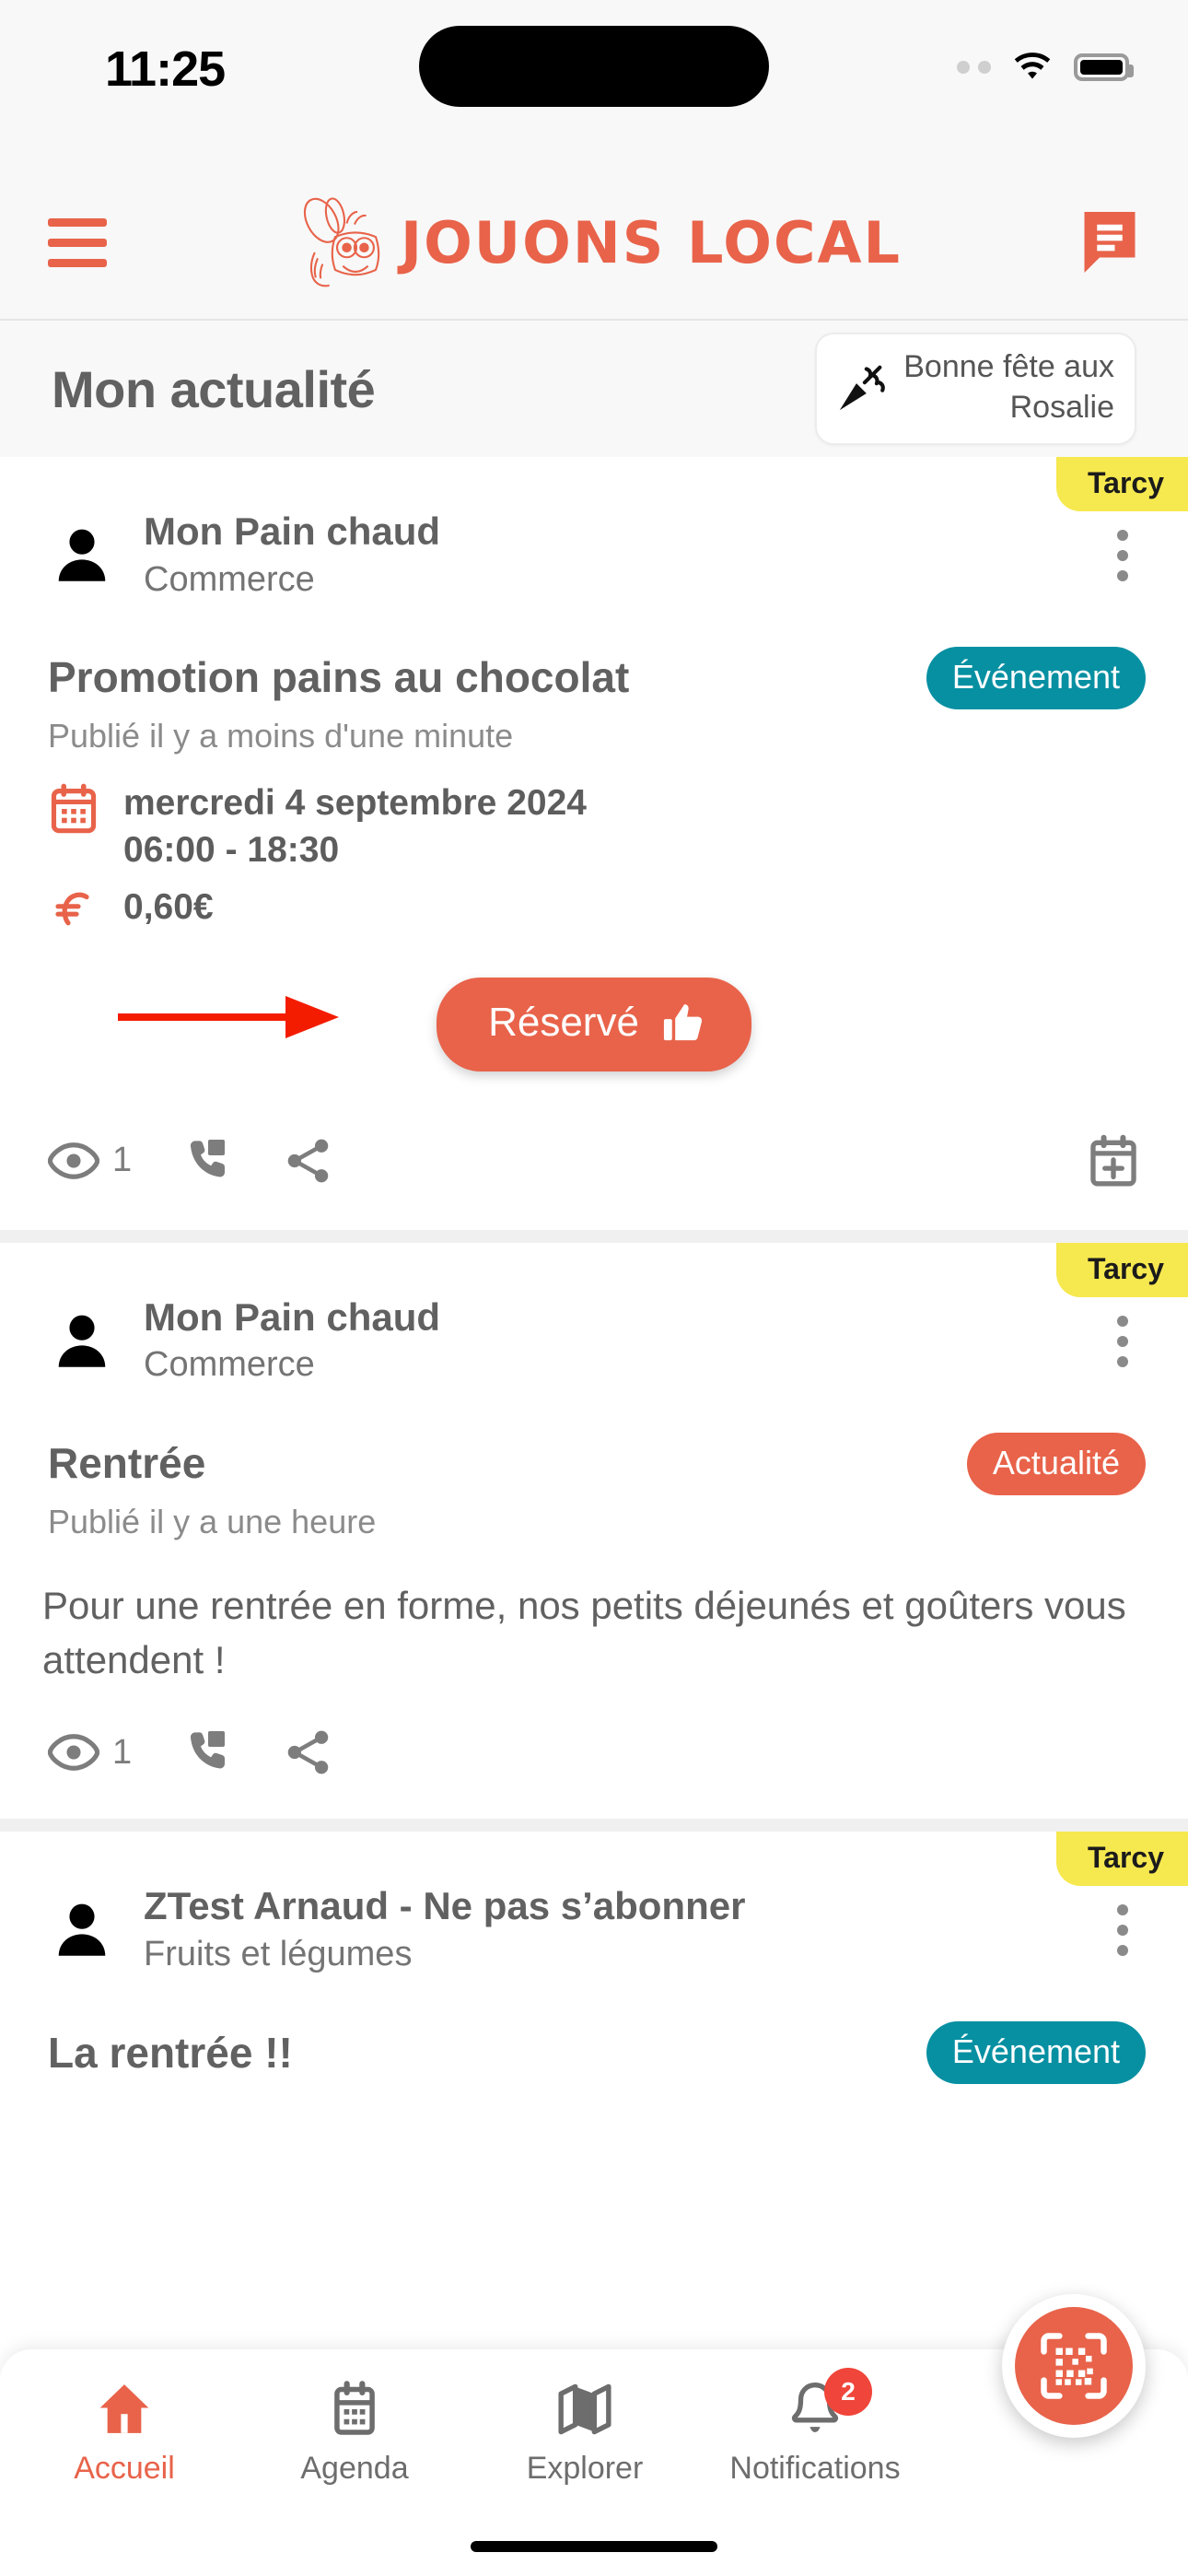 This screenshot has width=1188, height=2576. What do you see at coordinates (594, 1441) in the screenshot?
I see `post-title-row: Rentrée Actualité` at bounding box center [594, 1441].